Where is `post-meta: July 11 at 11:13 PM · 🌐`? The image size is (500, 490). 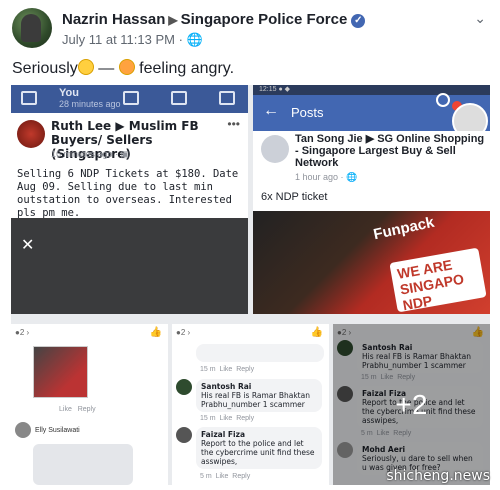
post-meta: July 11 at 11:13 PM · 🌐 is located at coordinates (132, 40).